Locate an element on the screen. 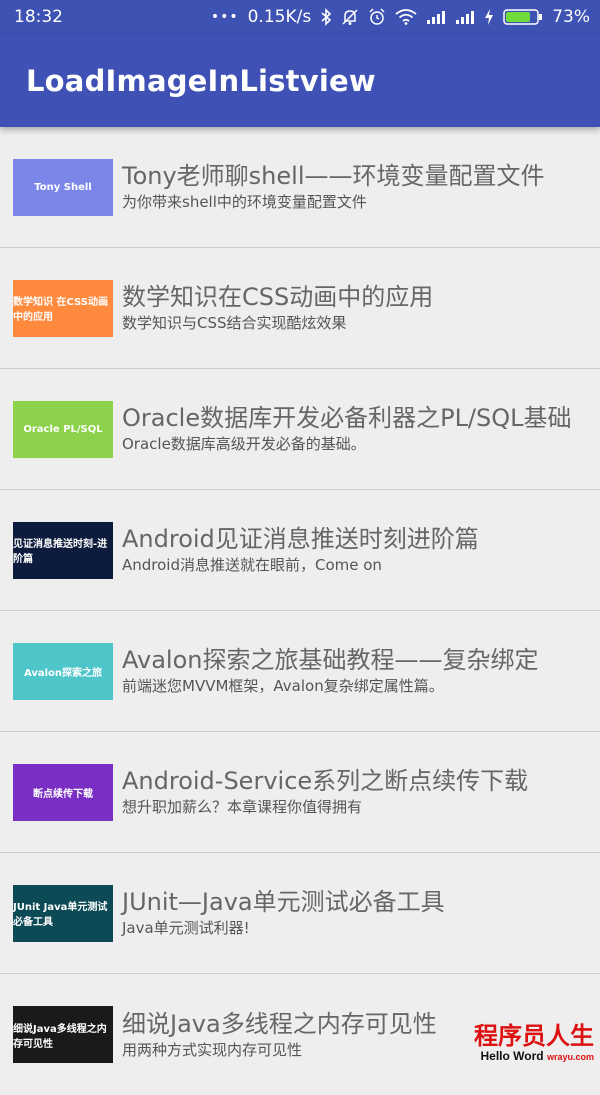  course-thumbnail: Tony Shell is located at coordinates (63, 187).